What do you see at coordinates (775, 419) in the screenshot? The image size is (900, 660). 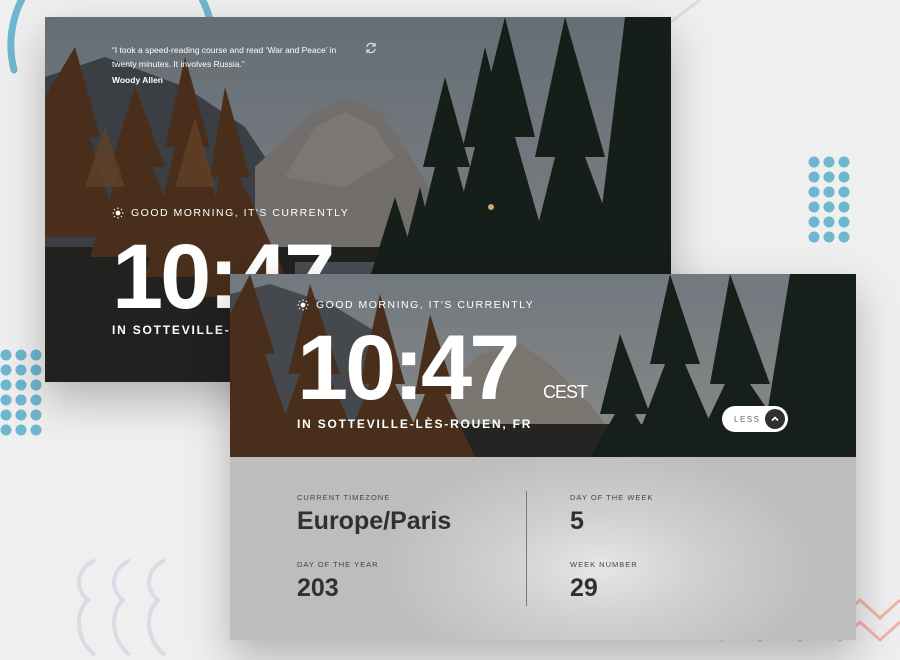 I see `chevron-up-icon` at bounding box center [775, 419].